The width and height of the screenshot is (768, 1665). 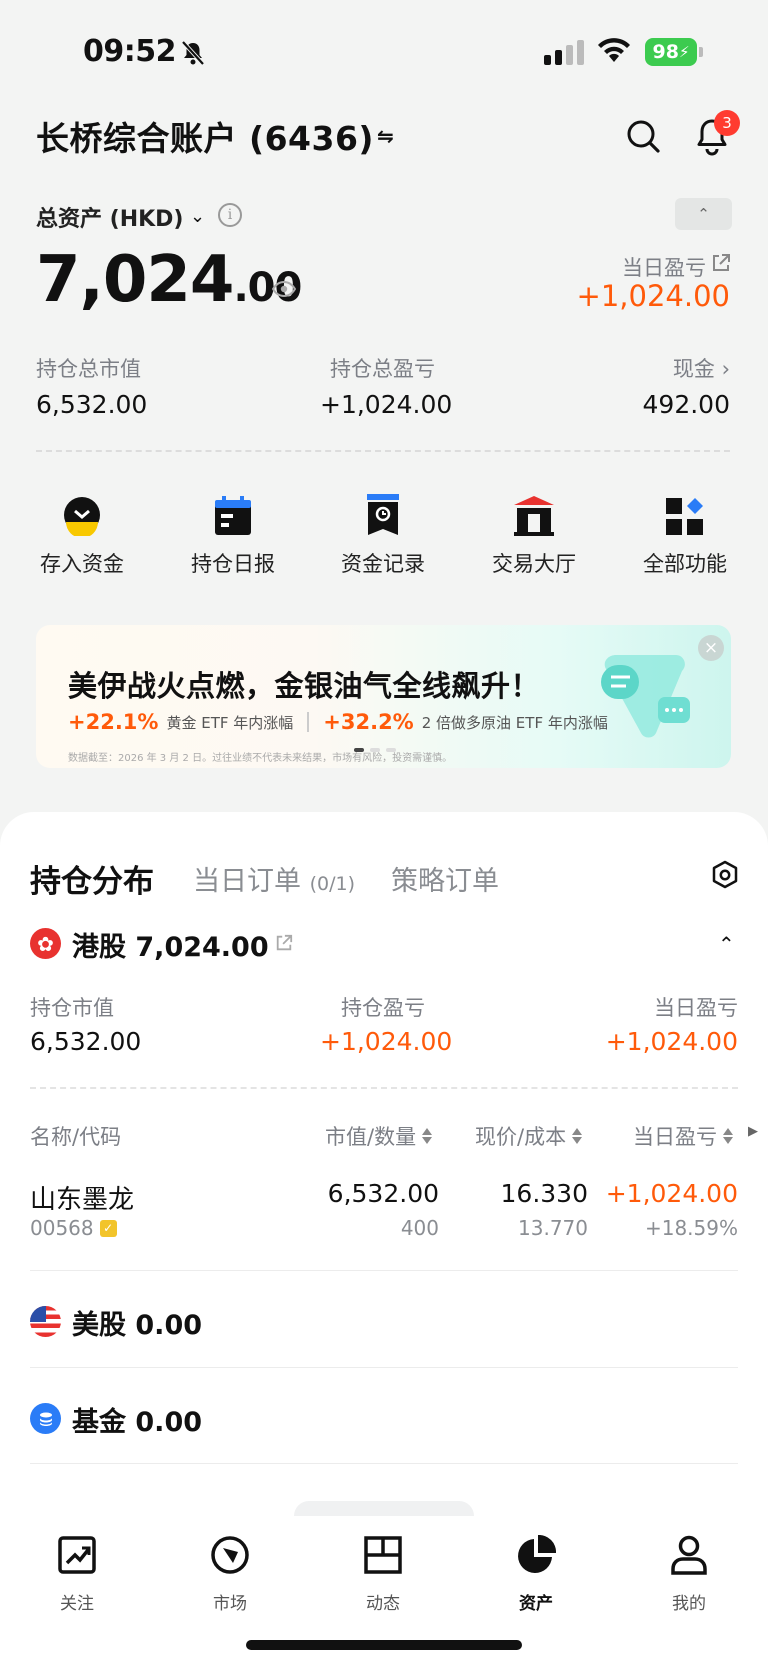 What do you see at coordinates (665, 52) in the screenshot?
I see `battery-level: 98` at bounding box center [665, 52].